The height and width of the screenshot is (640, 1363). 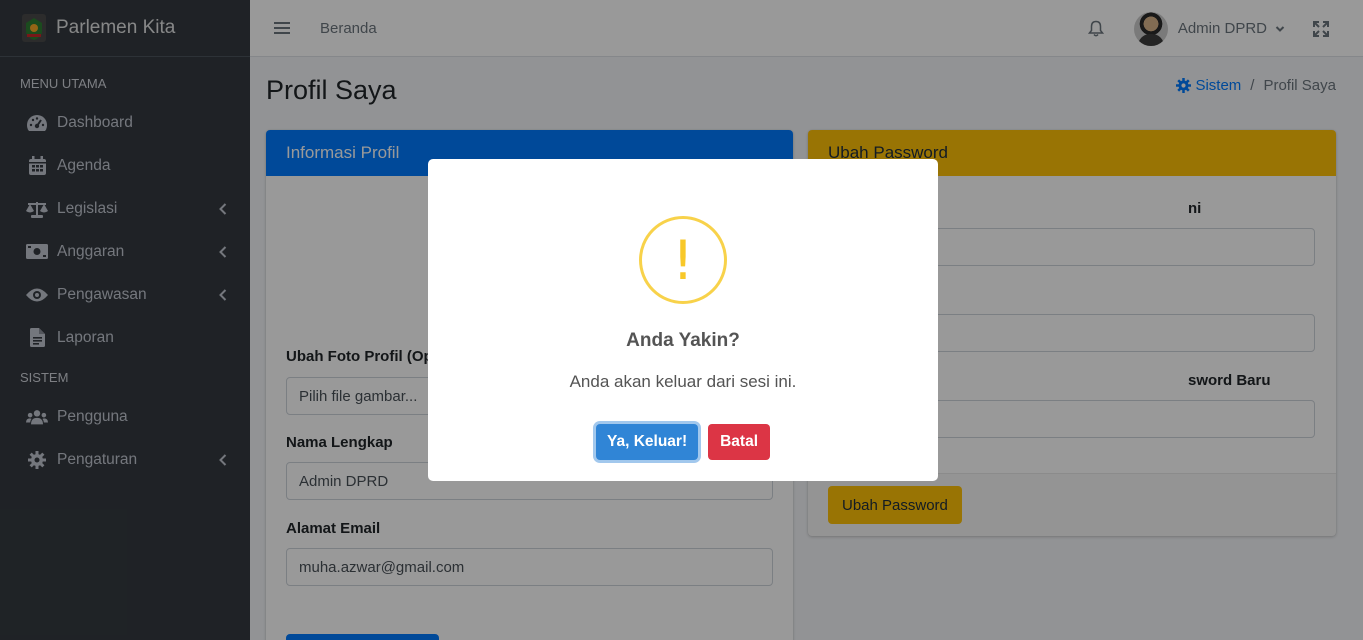 I want to click on dialog-title: Anda Yakin?, so click(x=683, y=340).